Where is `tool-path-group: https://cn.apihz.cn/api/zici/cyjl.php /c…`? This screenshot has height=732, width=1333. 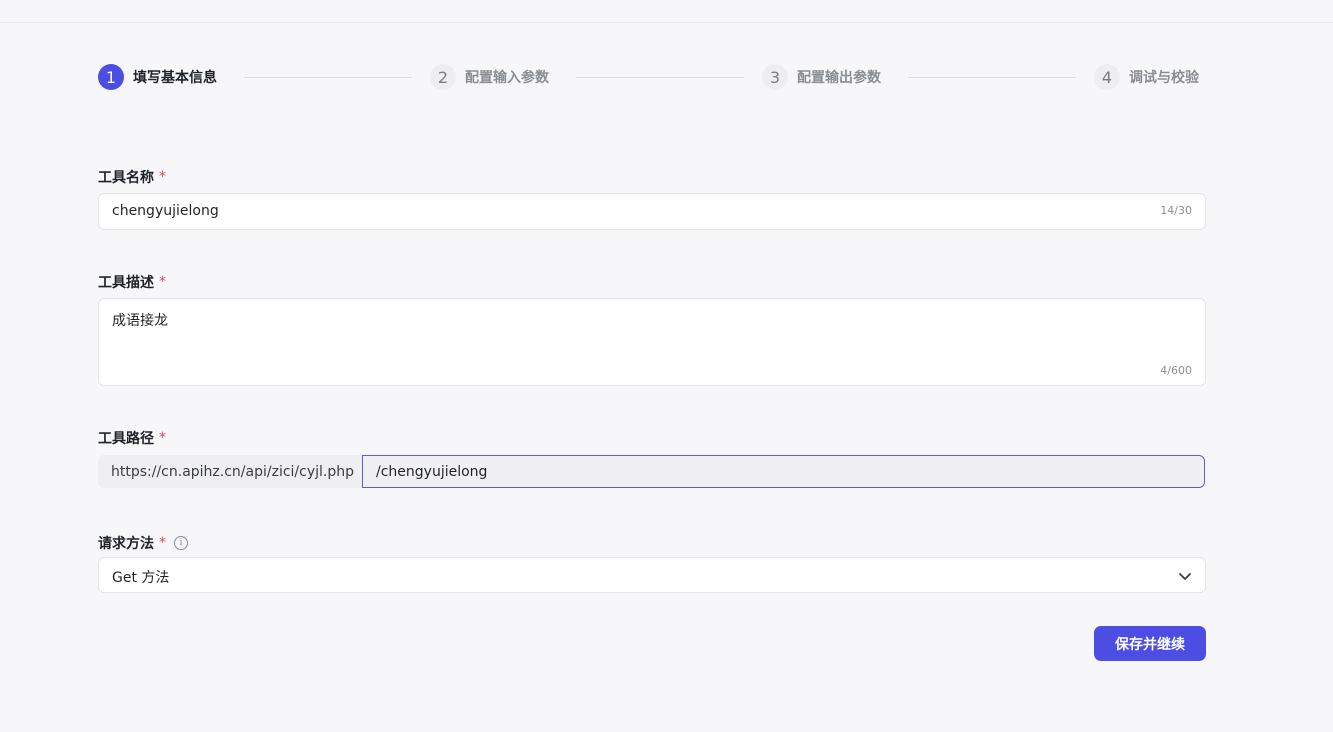 tool-path-group: https://cn.apihz.cn/api/zici/cyjl.php /c… is located at coordinates (652, 471).